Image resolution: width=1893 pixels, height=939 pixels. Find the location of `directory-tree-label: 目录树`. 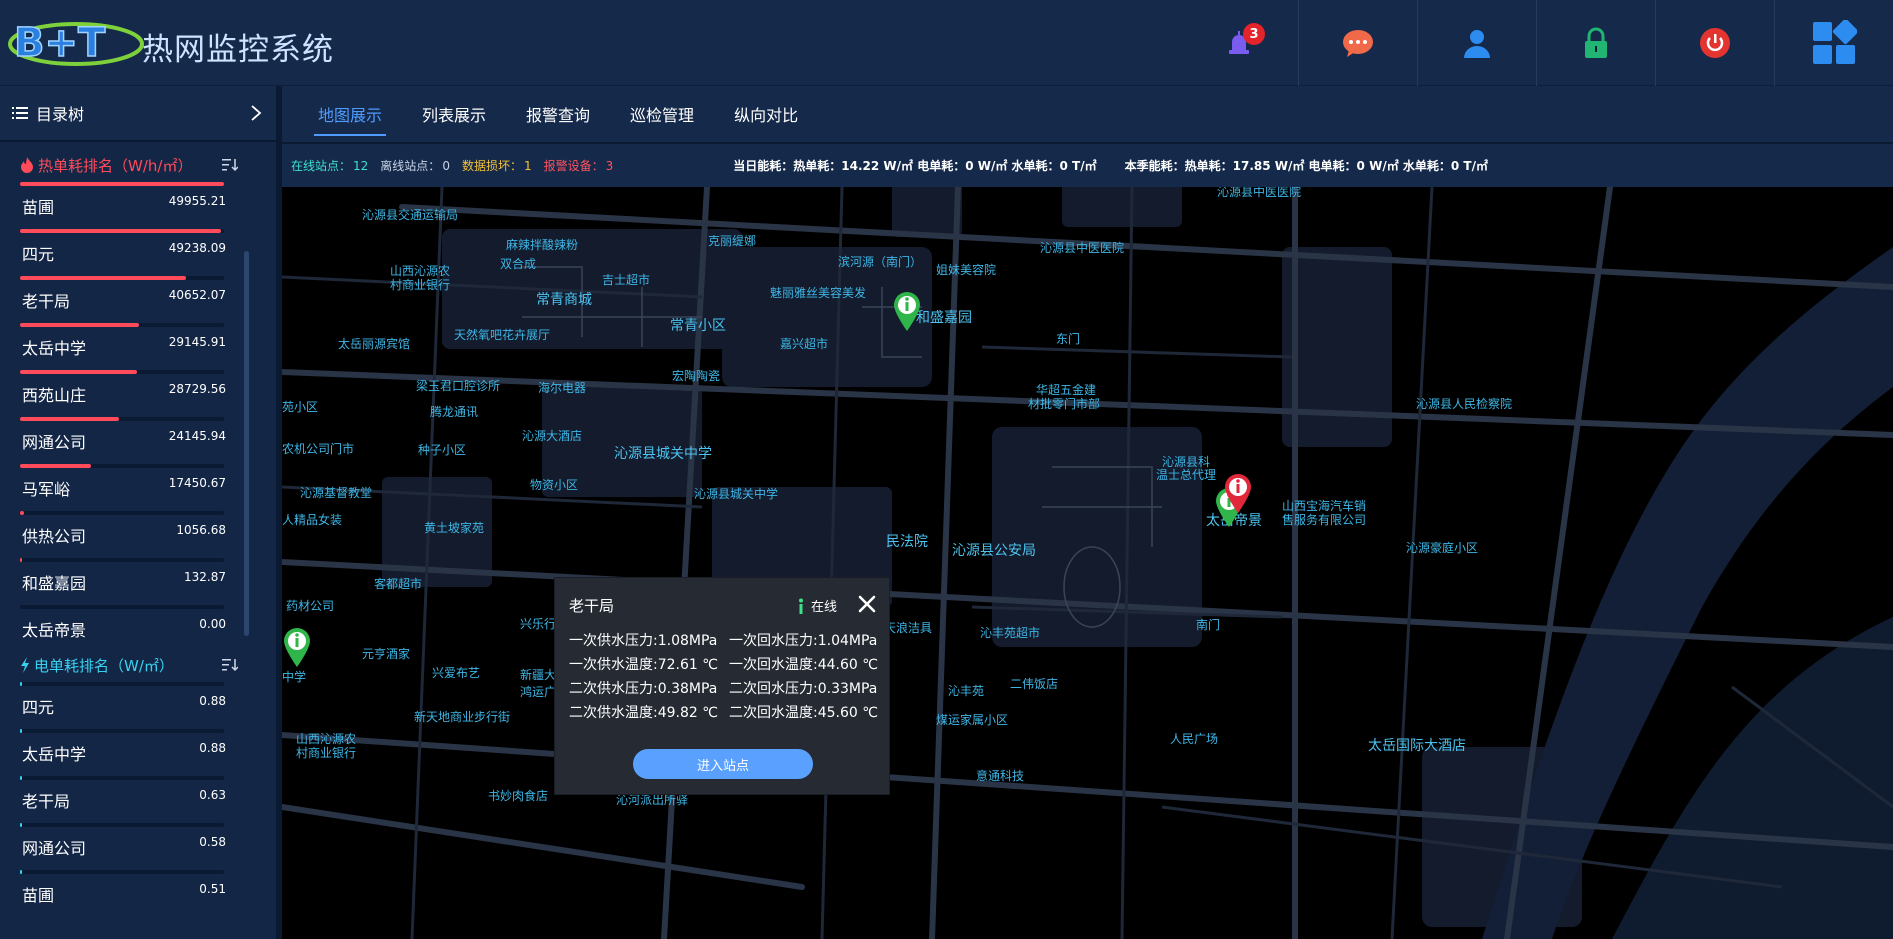

directory-tree-label: 目录树 is located at coordinates (60, 114).